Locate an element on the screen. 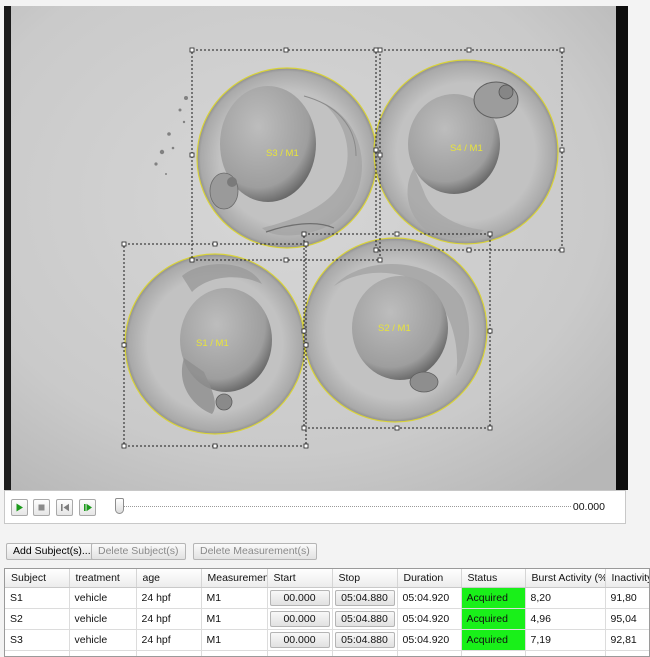 The height and width of the screenshot is (657, 650). timeline-track is located at coordinates (344, 506).